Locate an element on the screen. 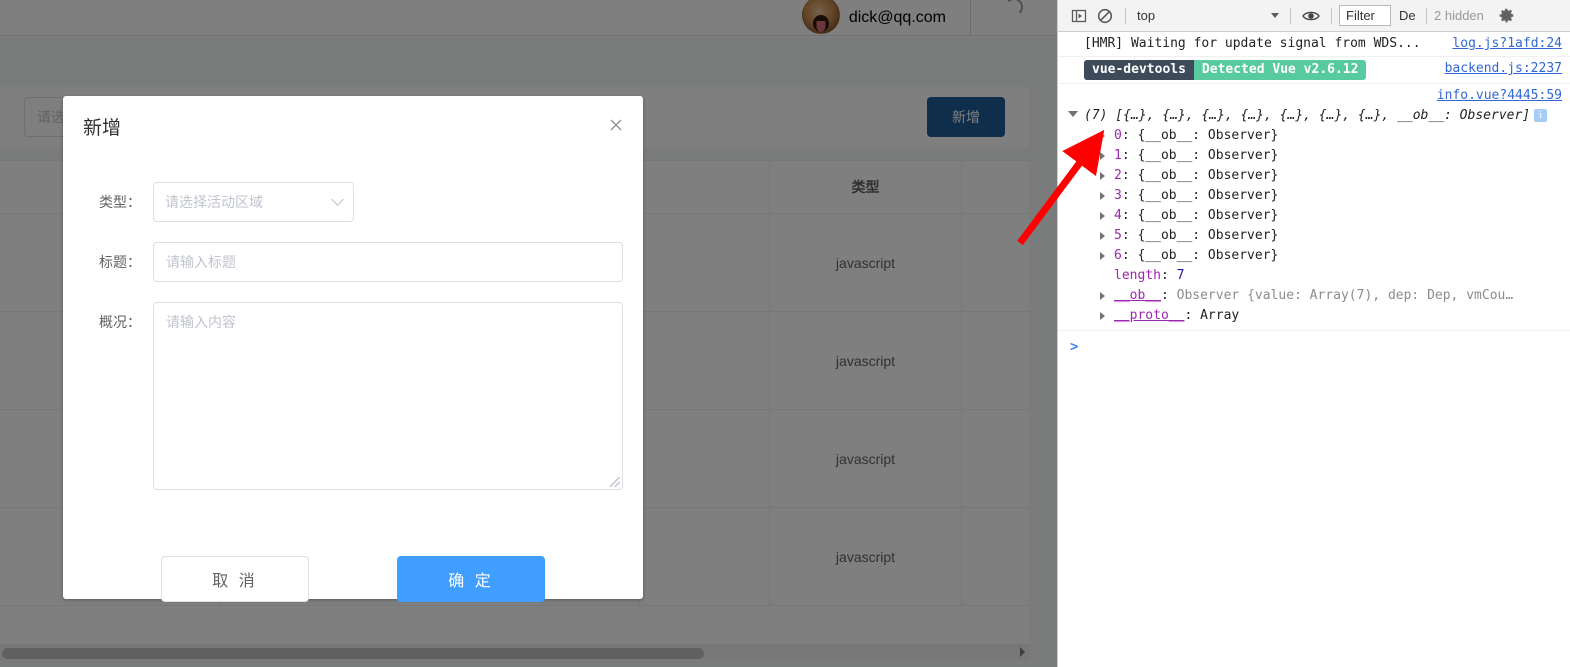 The width and height of the screenshot is (1570, 667). field-title: 标题： 请输入标题 is located at coordinates (357, 262).